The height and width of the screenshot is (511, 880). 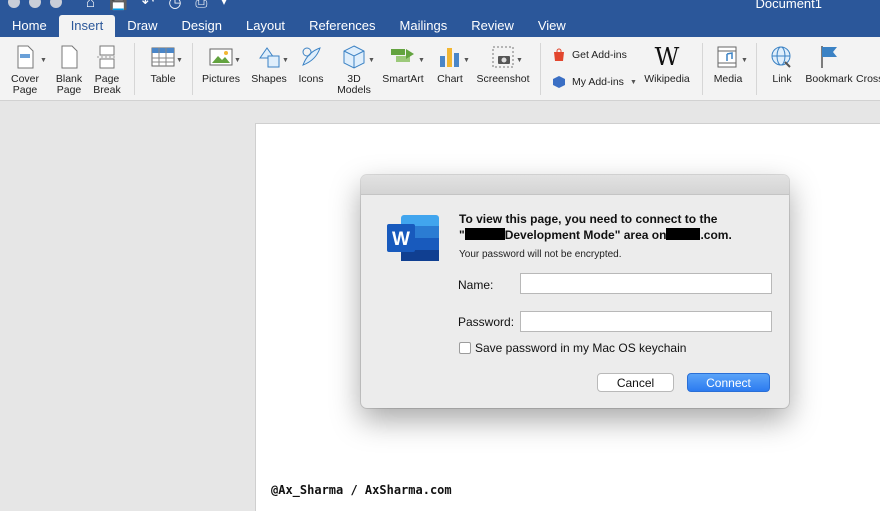 I want to click on page-break-button: Page Break, so click(x=107, y=69).